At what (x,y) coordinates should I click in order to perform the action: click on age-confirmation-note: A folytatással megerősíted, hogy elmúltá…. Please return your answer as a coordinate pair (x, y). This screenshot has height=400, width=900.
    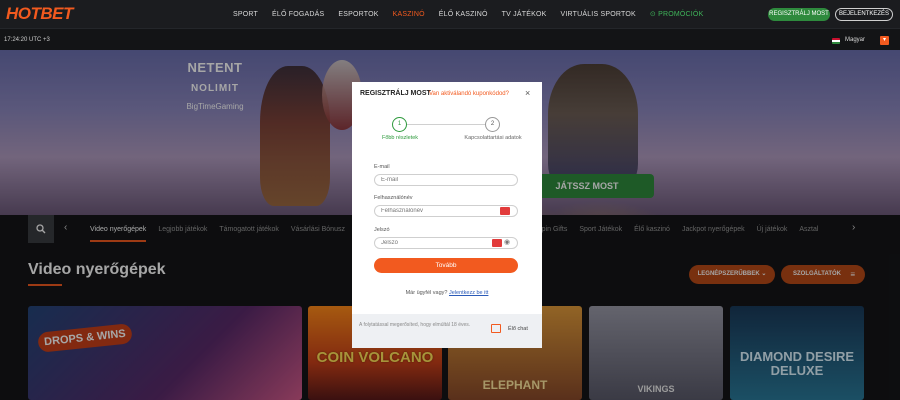
    Looking at the image, I should click on (415, 325).